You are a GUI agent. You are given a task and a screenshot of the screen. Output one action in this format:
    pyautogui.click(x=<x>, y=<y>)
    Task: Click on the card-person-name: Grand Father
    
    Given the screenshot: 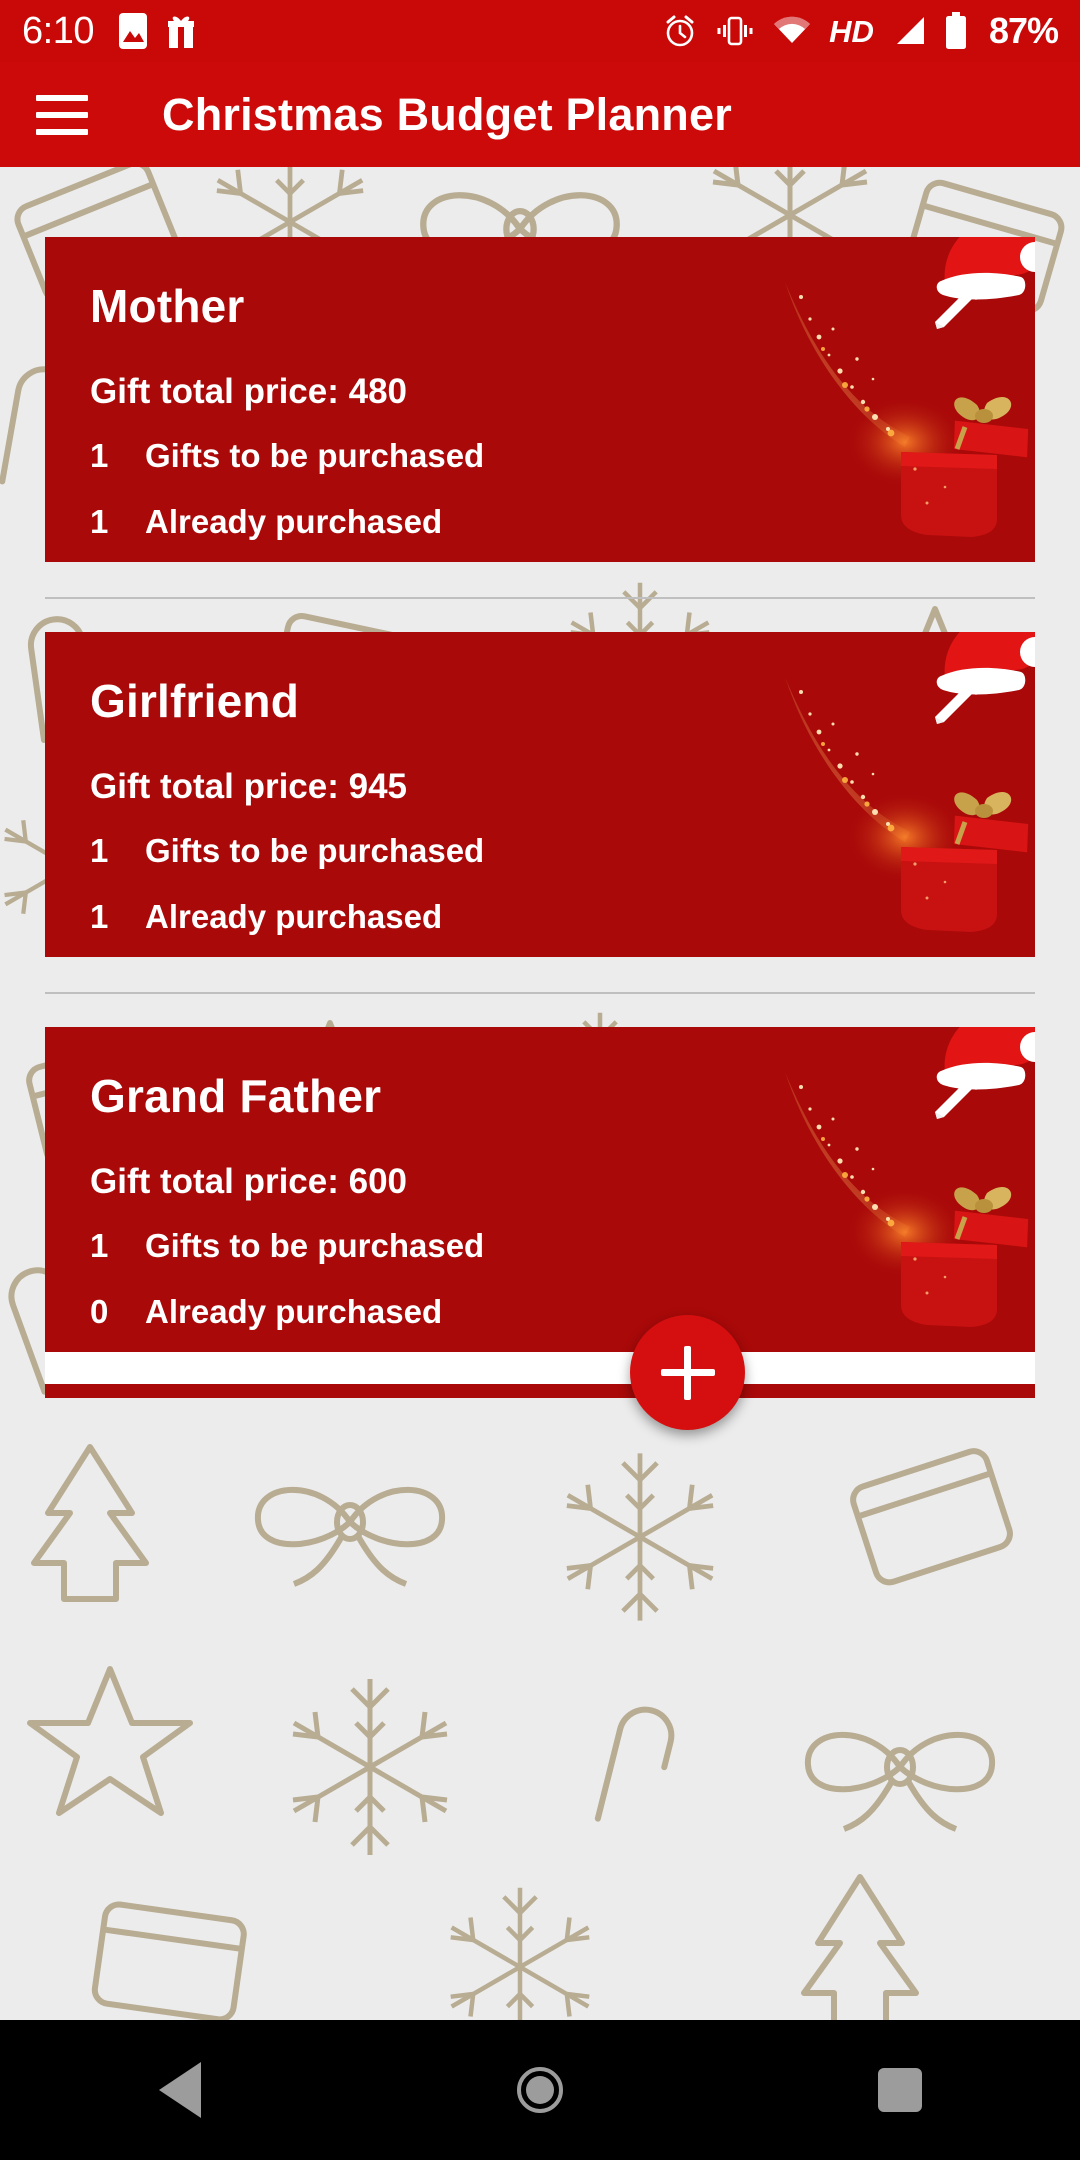 What is the action you would take?
    pyautogui.click(x=236, y=1096)
    